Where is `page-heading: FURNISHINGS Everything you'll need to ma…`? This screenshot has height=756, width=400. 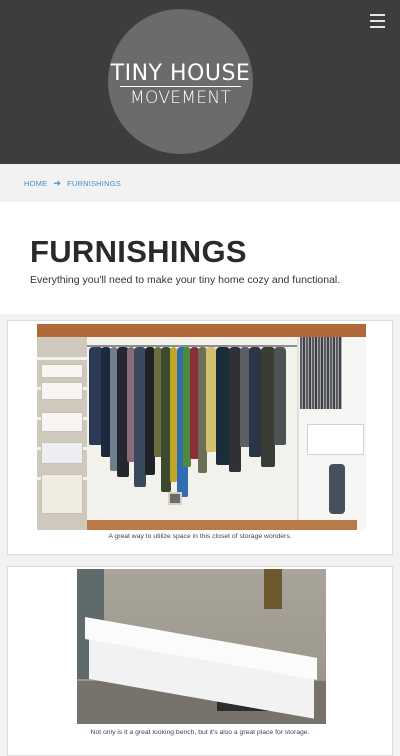
page-heading: FURNISHINGS Everything you'll need to ma… is located at coordinates (200, 258).